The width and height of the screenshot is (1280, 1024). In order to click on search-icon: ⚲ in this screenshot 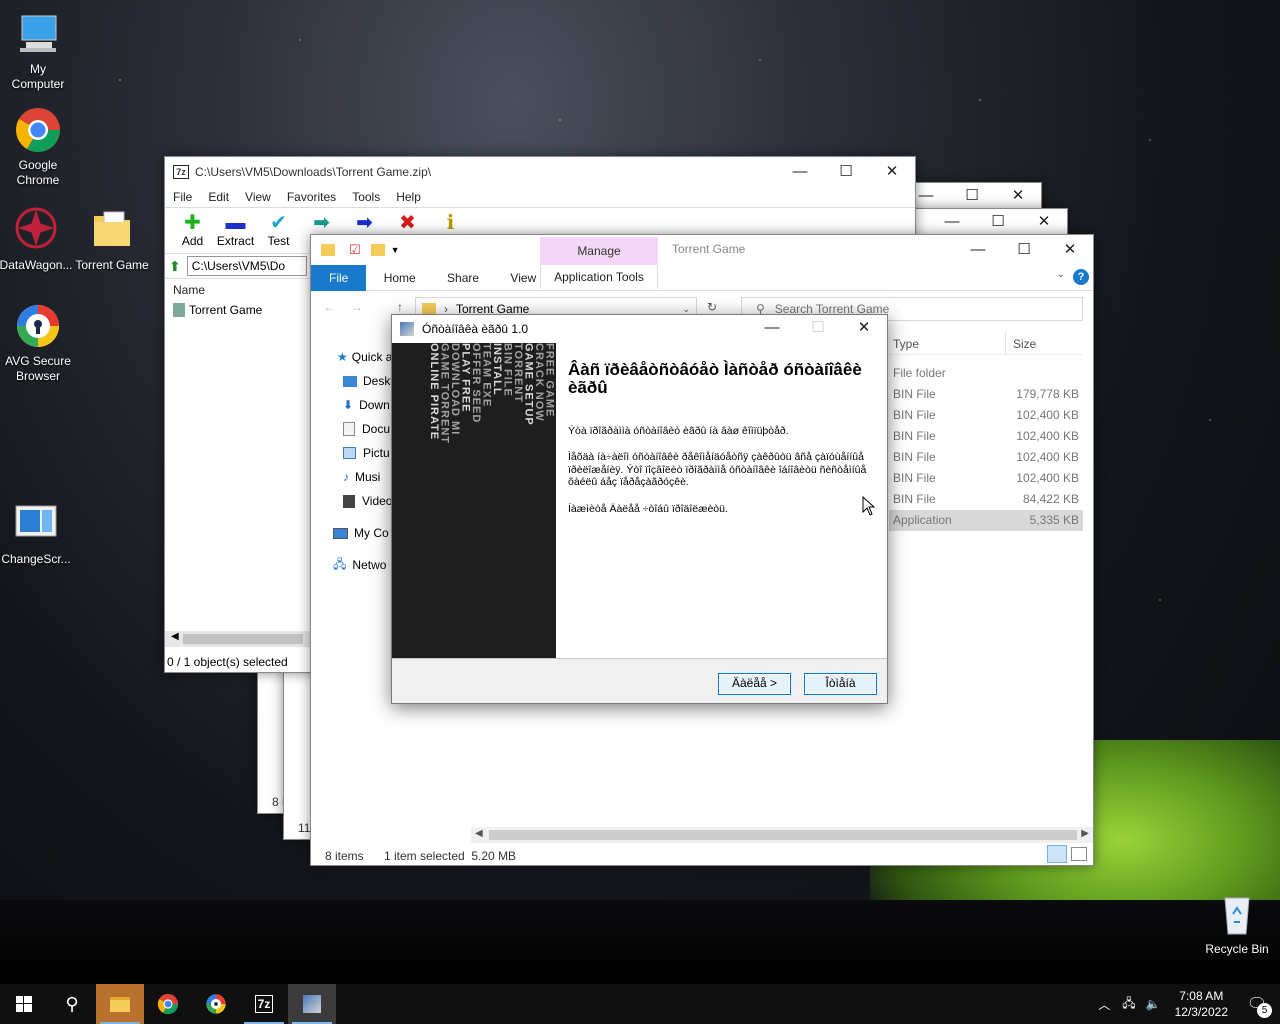, I will do `click(72, 1003)`.